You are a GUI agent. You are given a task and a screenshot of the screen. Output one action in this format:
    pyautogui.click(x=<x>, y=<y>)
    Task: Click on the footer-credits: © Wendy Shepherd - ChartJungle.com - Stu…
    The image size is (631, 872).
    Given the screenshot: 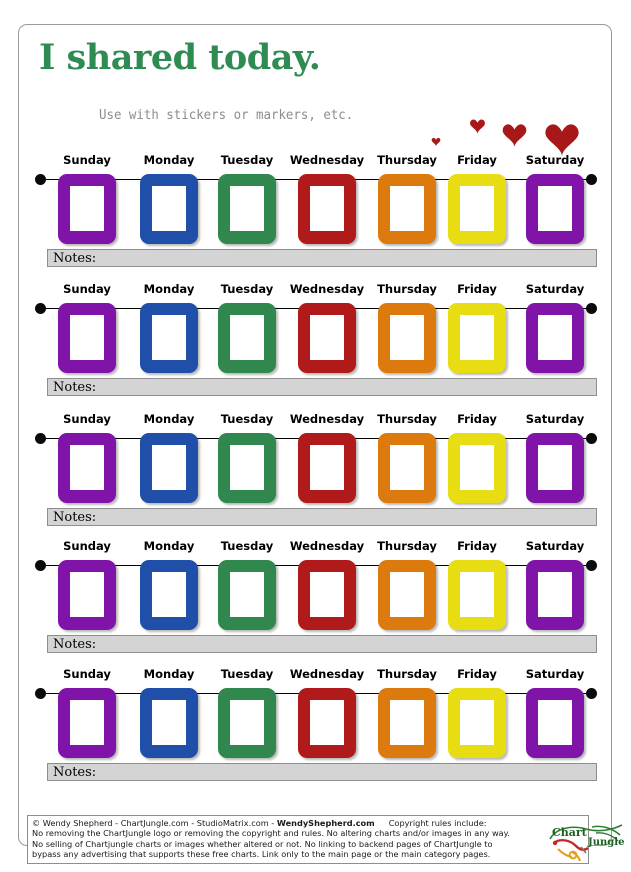 What is the action you would take?
    pyautogui.click(x=154, y=823)
    